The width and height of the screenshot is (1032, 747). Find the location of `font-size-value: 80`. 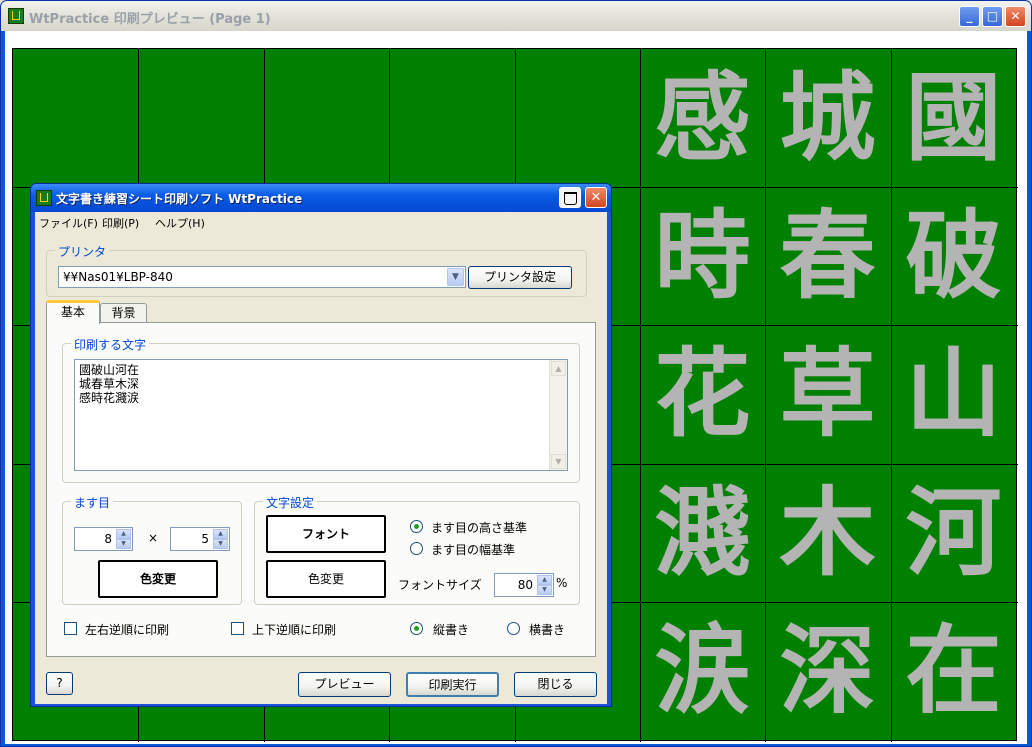

font-size-value: 80 is located at coordinates (525, 585).